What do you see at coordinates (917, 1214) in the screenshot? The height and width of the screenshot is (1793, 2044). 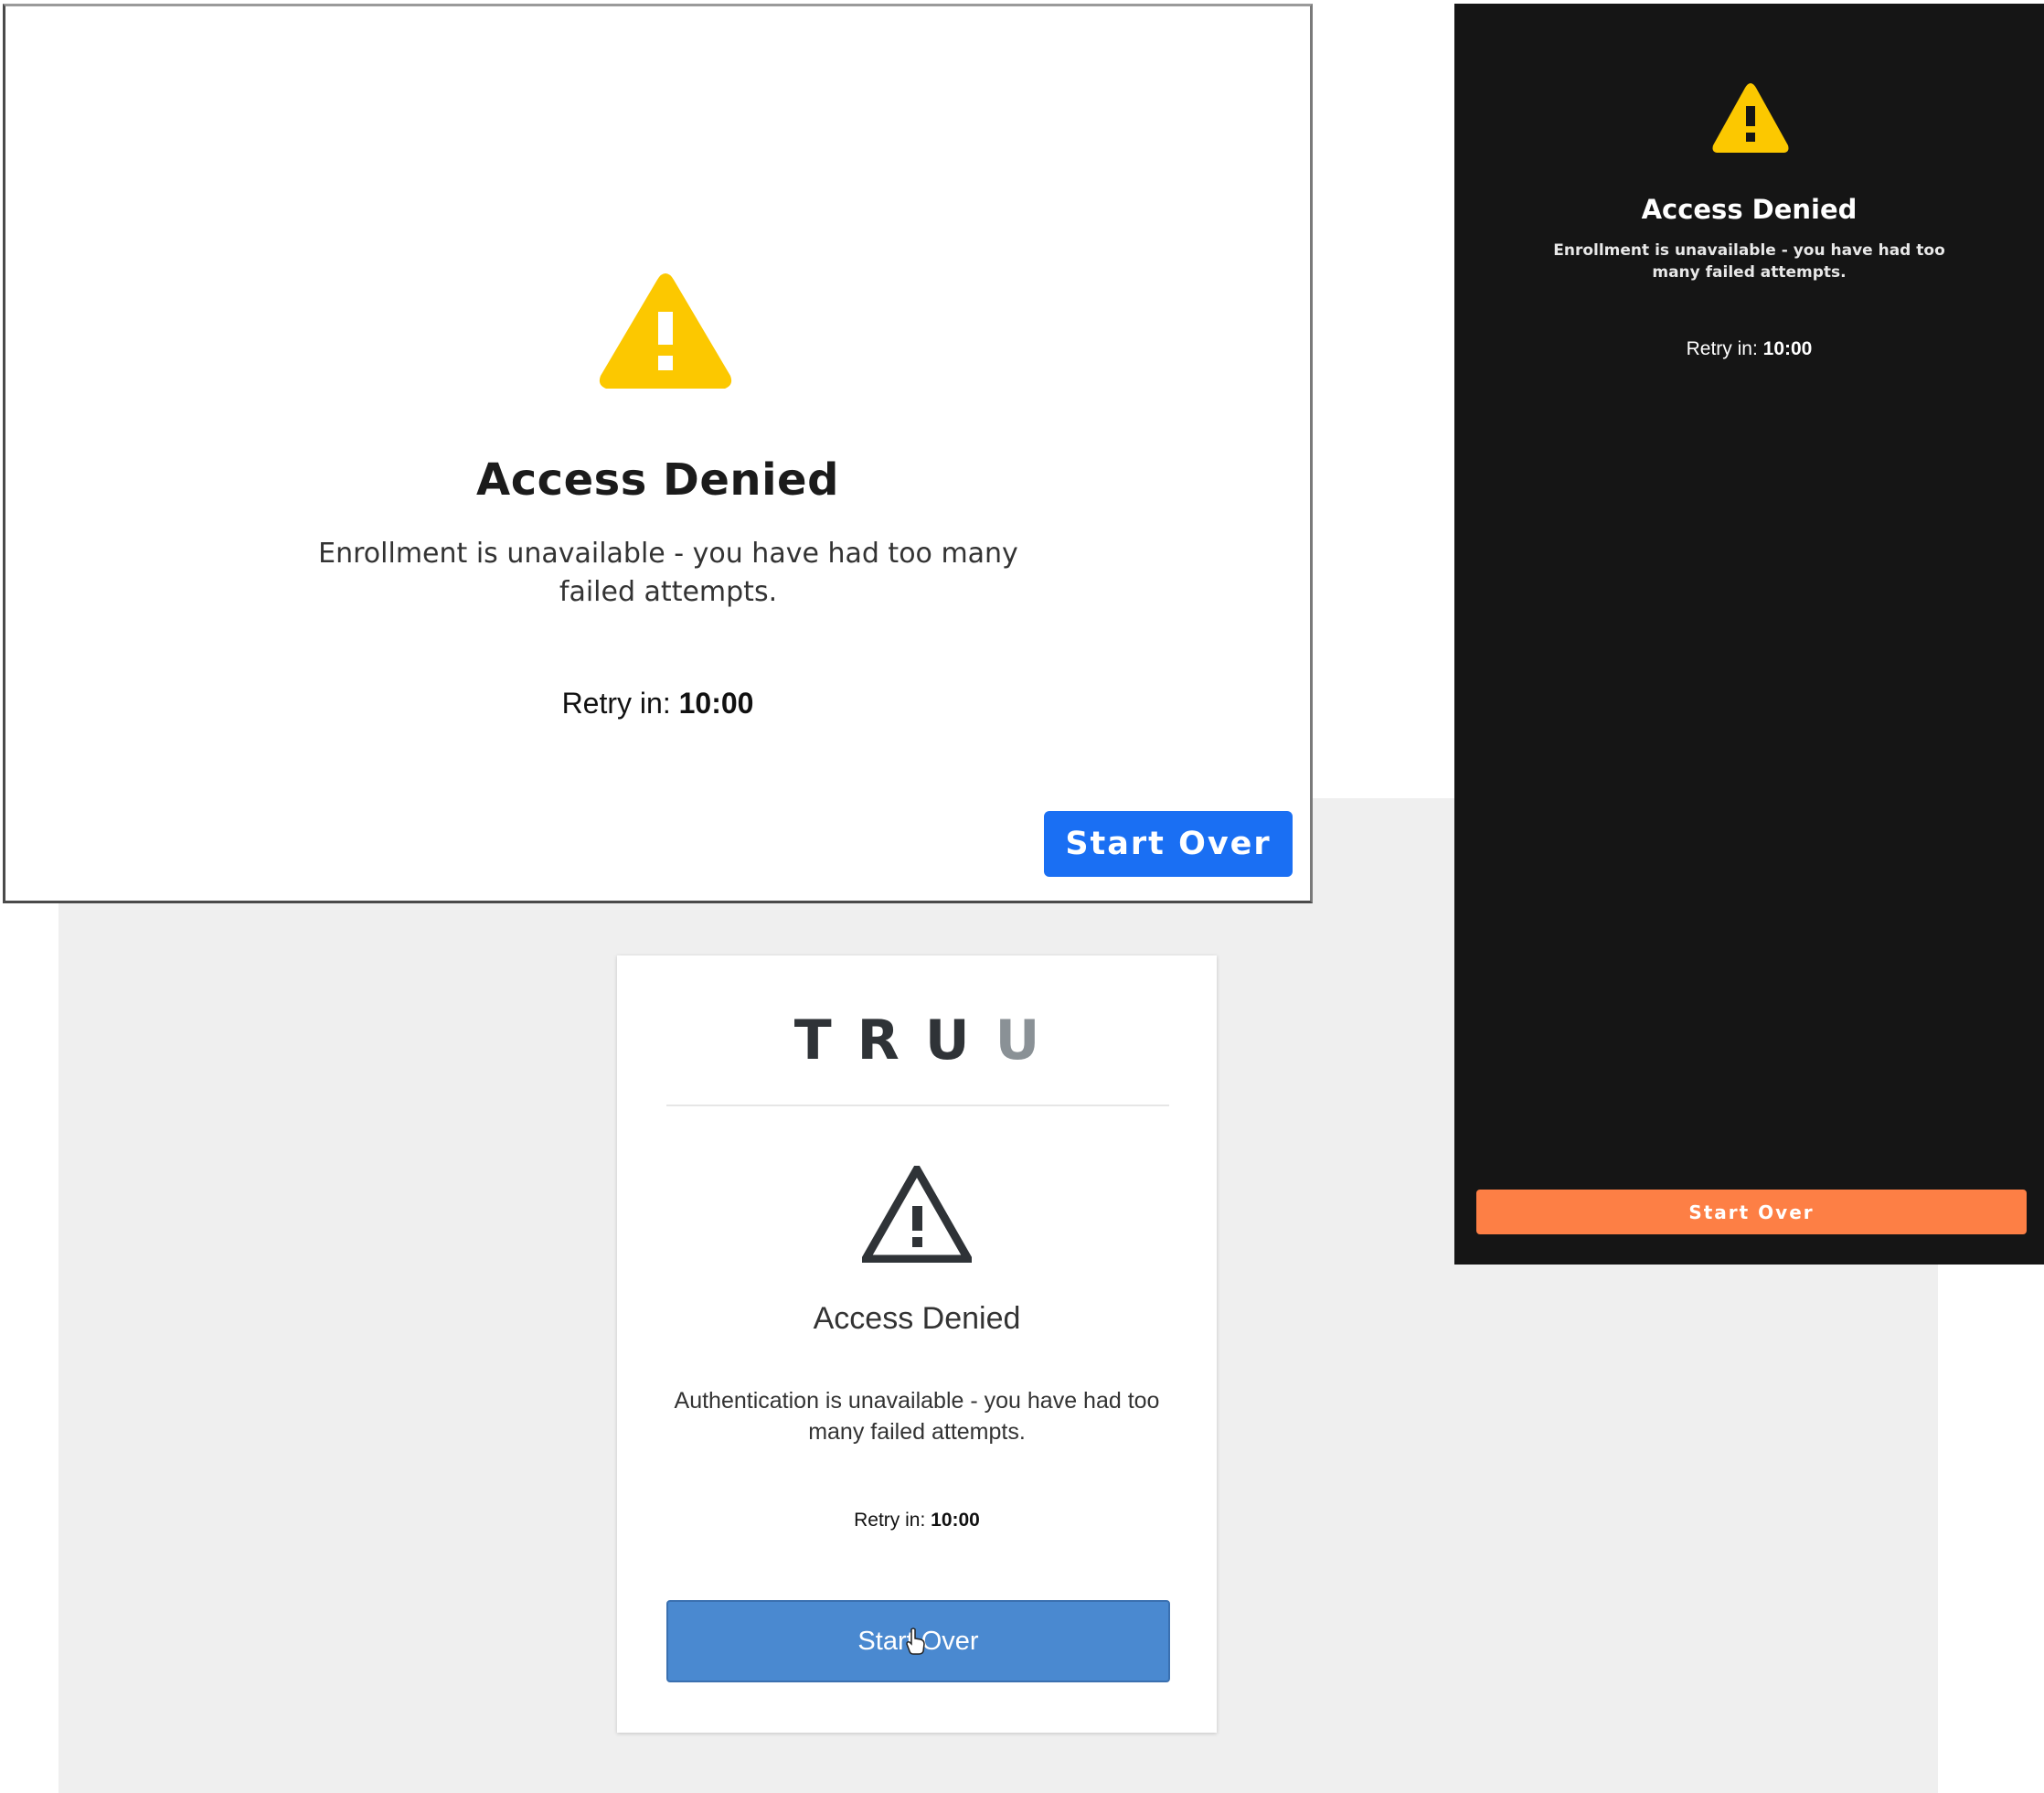 I see `warning-outline-icon` at bounding box center [917, 1214].